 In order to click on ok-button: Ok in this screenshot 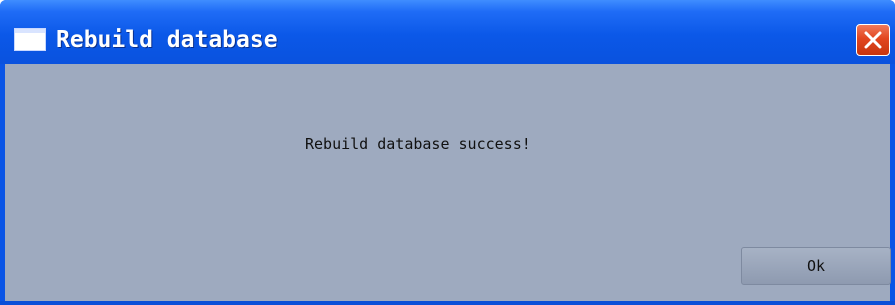, I will do `click(816, 266)`.